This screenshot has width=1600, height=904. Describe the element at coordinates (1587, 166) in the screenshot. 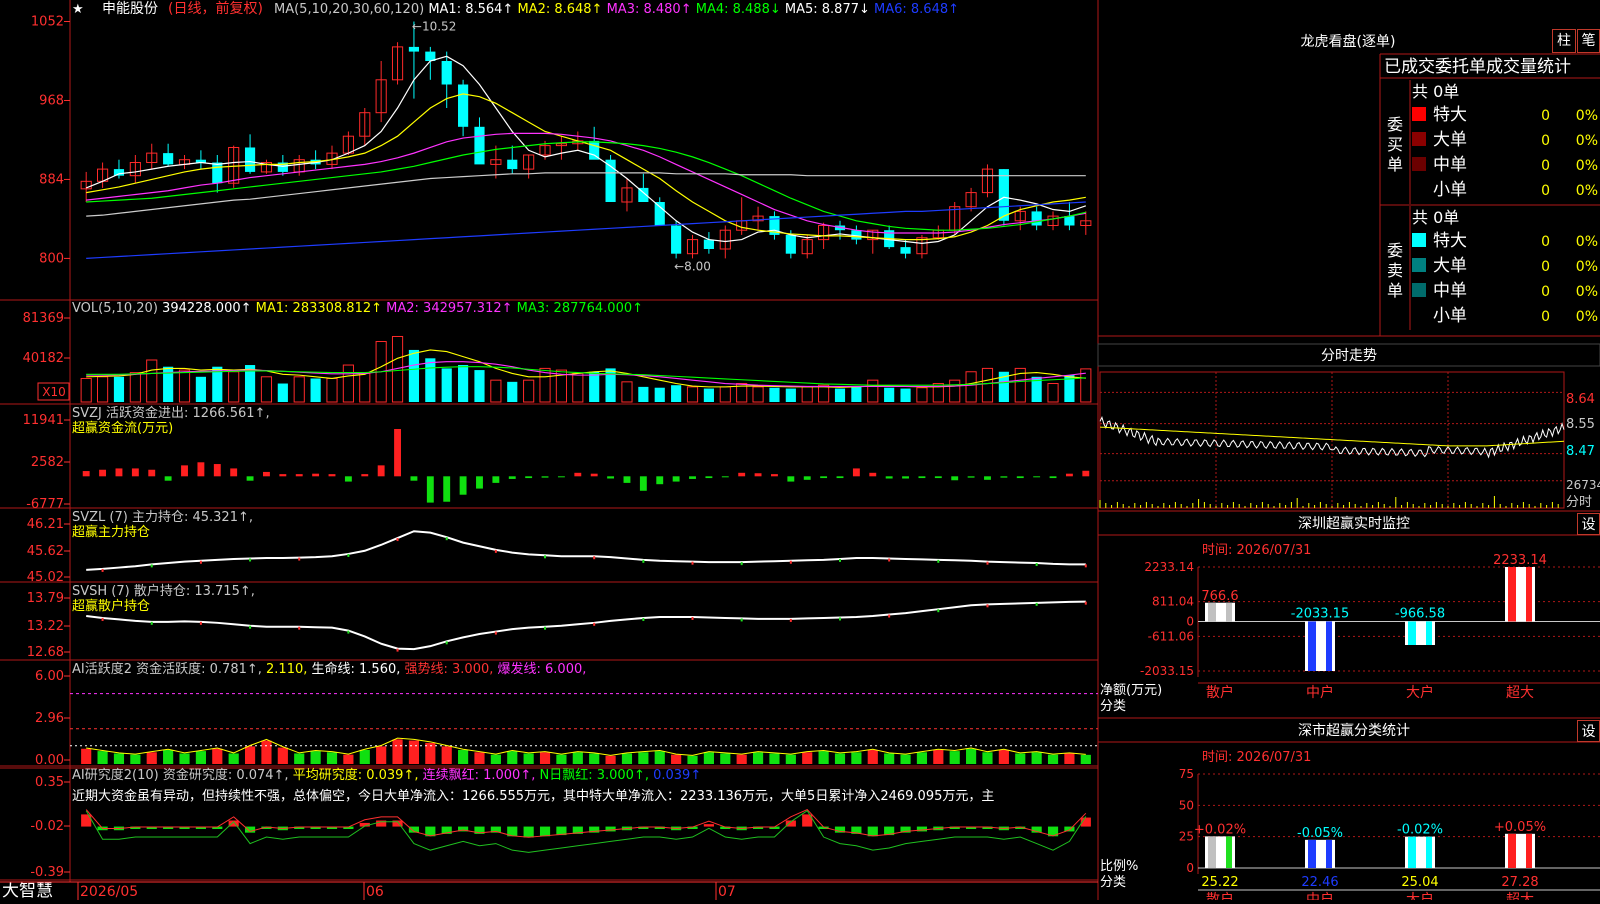

I see `buy-row-pct: 0%` at that location.